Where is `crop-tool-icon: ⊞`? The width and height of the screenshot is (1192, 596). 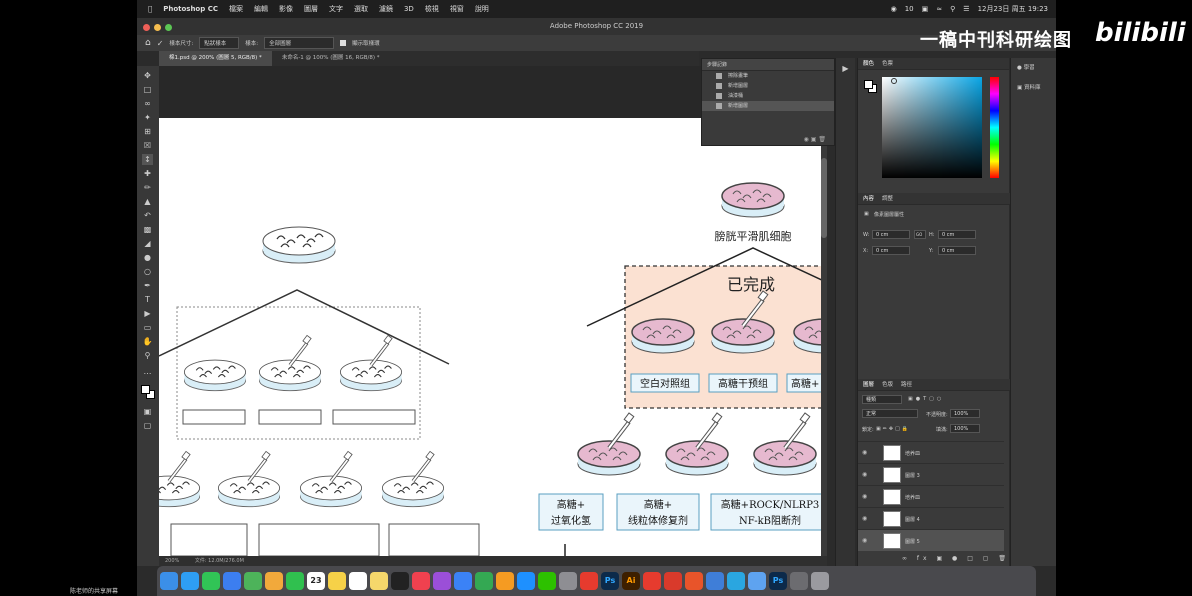 crop-tool-icon: ⊞ is located at coordinates (147, 131).